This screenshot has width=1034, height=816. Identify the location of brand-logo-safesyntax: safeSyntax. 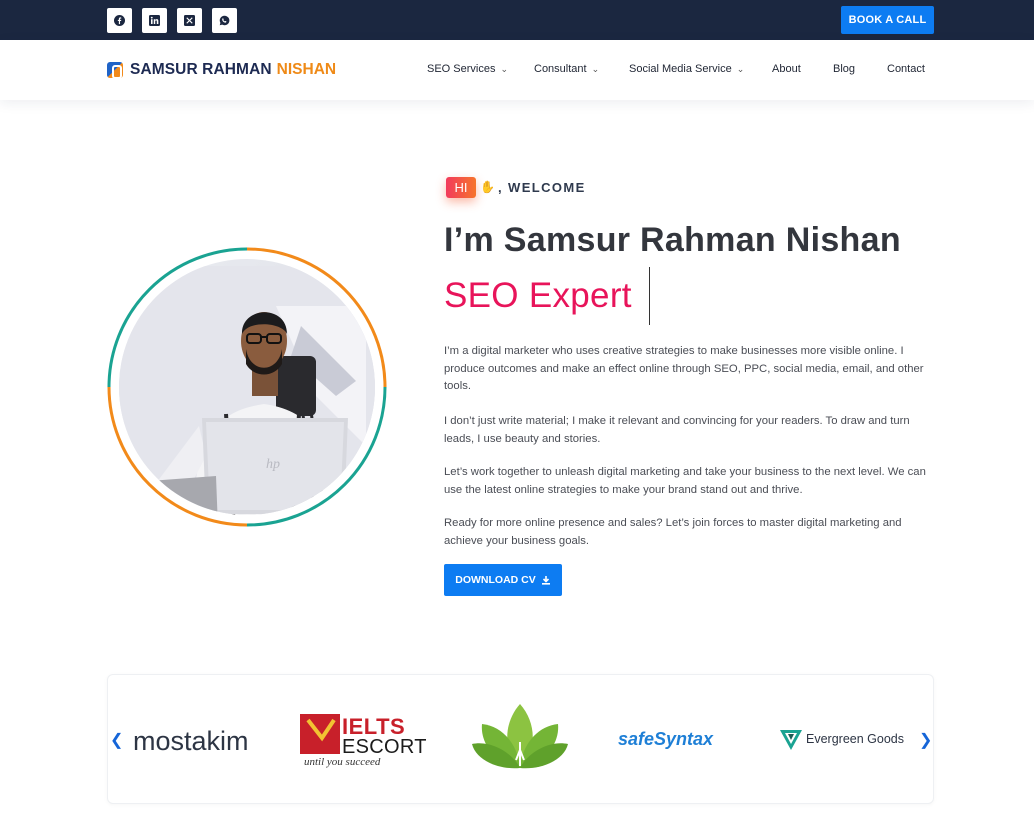
(666, 739).